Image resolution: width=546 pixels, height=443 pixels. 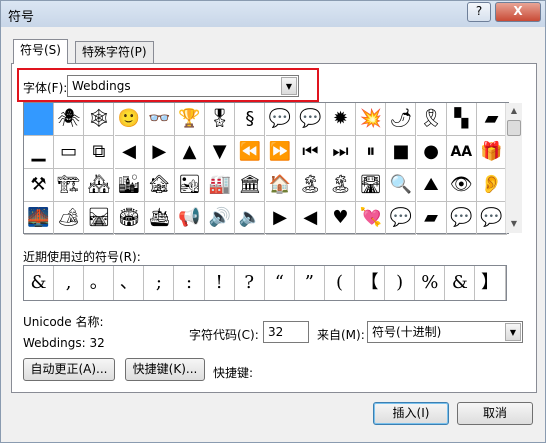 I want to click on symbol-cell: ♥, so click(x=341, y=218).